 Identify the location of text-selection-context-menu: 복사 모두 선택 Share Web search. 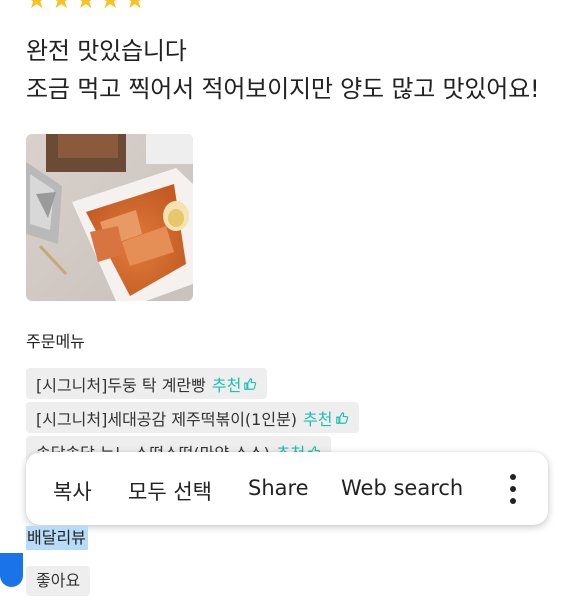
(287, 488).